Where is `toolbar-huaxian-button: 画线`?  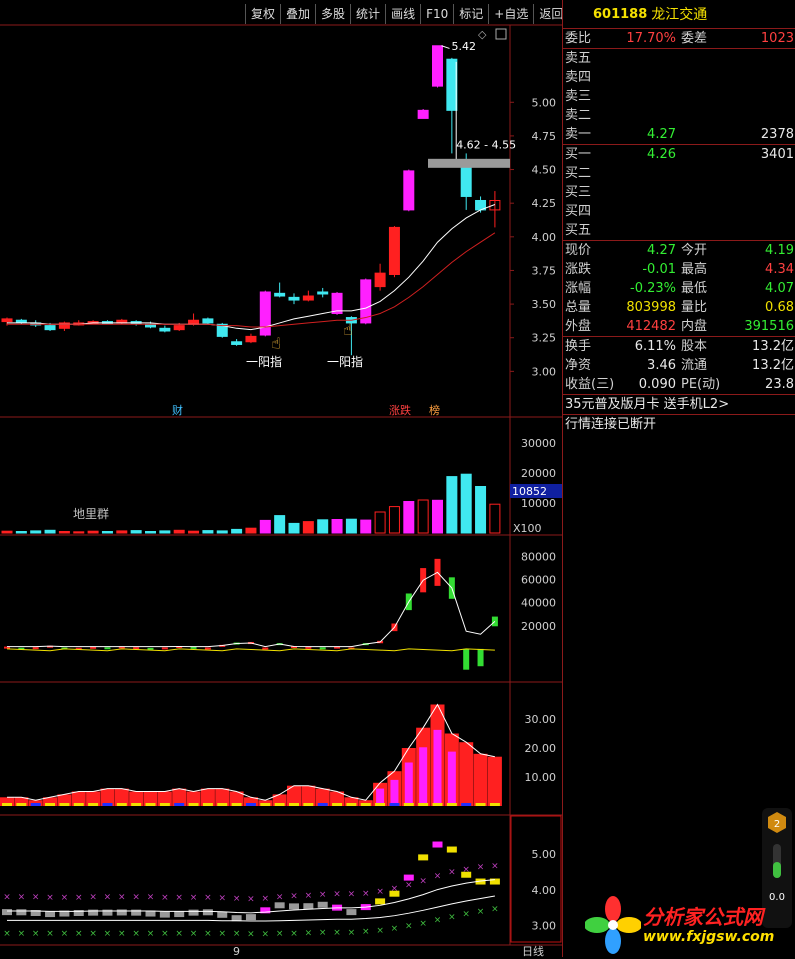 toolbar-huaxian-button: 画线 is located at coordinates (402, 14).